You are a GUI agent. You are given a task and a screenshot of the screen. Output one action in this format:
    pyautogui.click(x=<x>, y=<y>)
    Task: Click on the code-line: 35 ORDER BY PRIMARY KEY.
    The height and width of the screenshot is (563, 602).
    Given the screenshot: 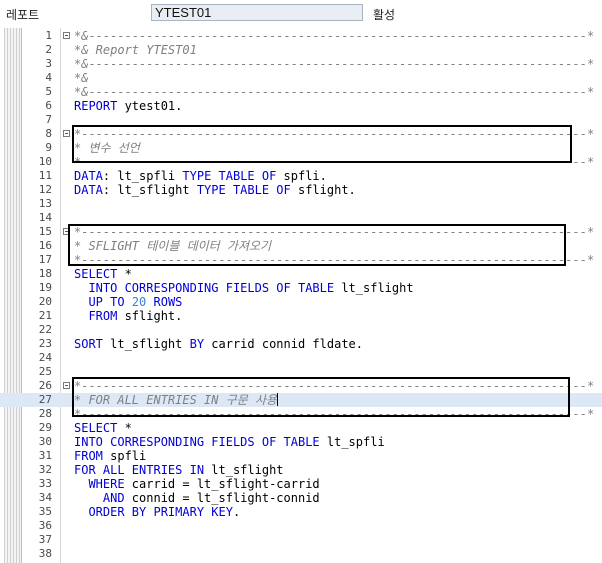 What is the action you would take?
    pyautogui.click(x=301, y=512)
    